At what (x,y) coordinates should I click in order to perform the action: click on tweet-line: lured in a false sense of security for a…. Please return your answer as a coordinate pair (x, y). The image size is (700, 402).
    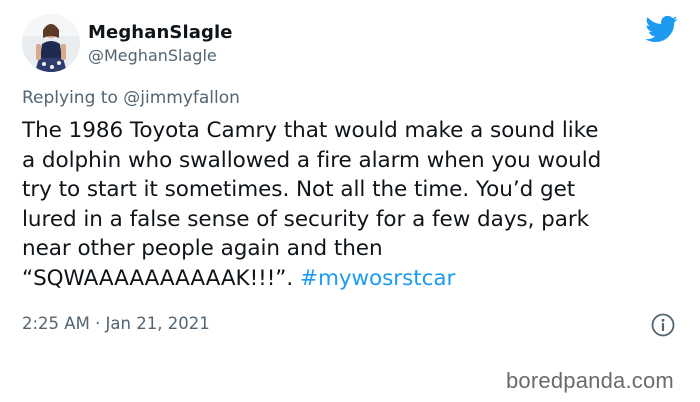
    Looking at the image, I should click on (306, 219).